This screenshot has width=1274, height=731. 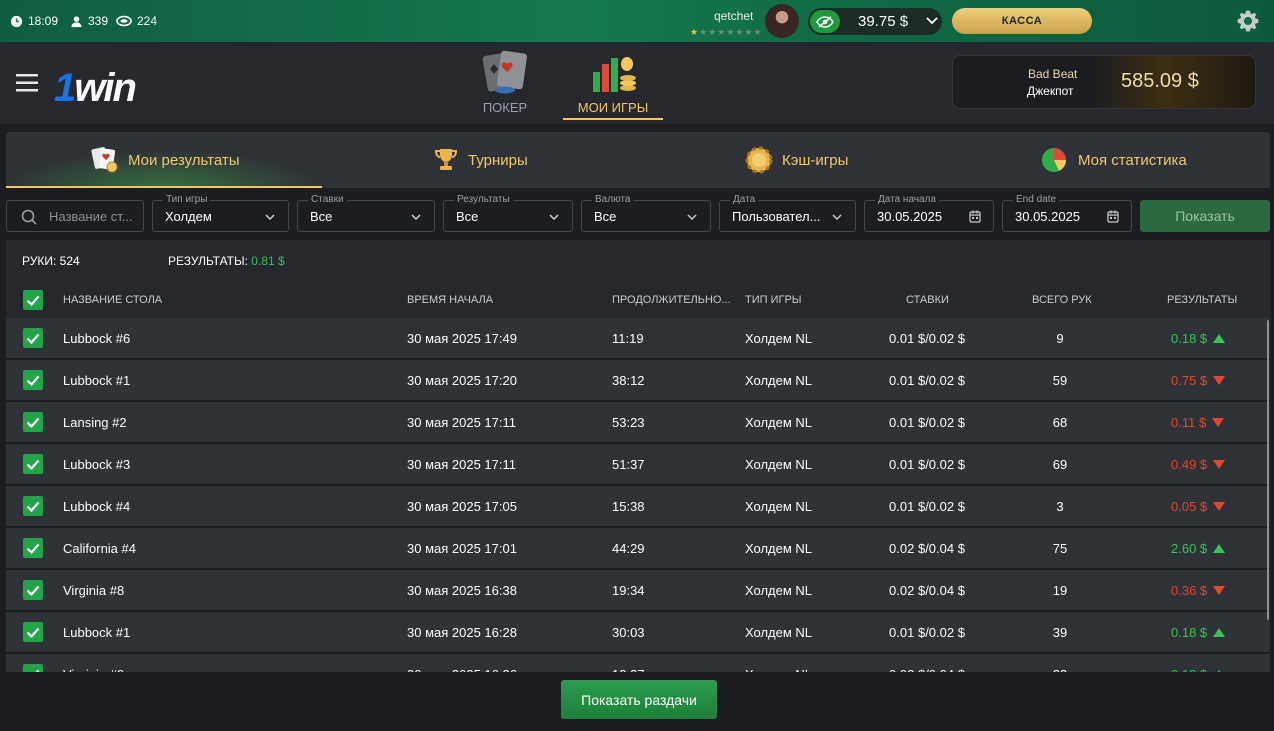 I want to click on row-duration: 11:19, so click(x=628, y=338).